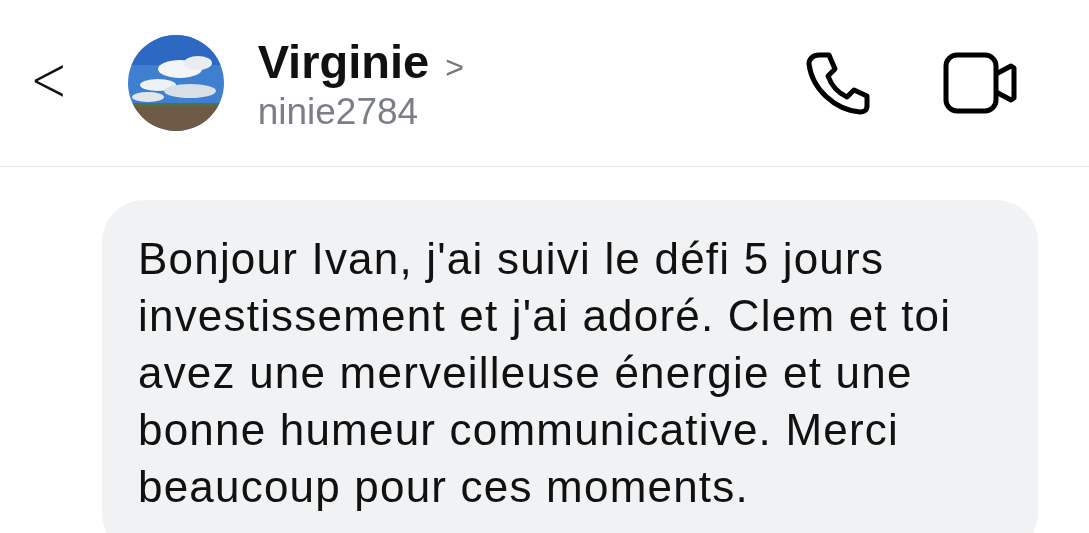 The height and width of the screenshot is (533, 1089). What do you see at coordinates (838, 83) in the screenshot?
I see `phone-icon` at bounding box center [838, 83].